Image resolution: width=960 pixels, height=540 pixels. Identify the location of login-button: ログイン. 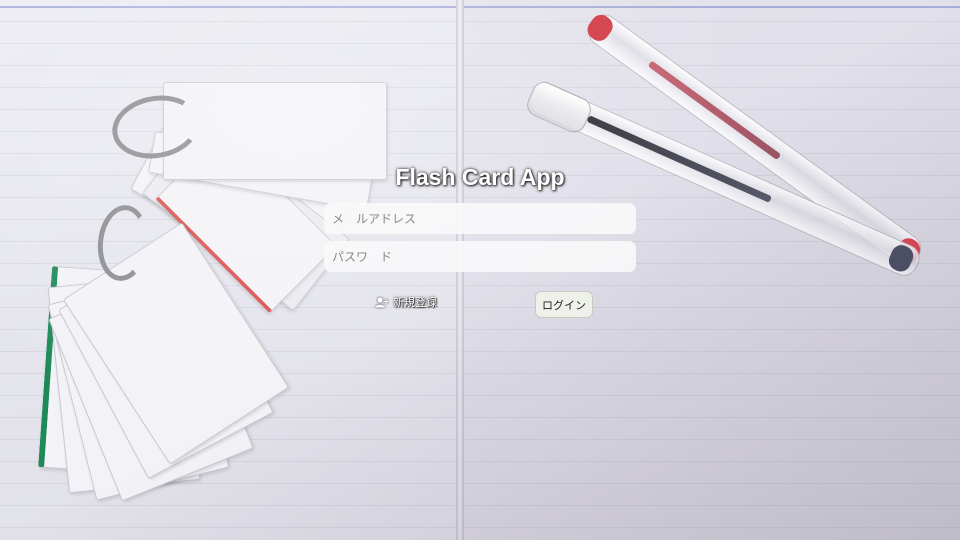
(564, 304).